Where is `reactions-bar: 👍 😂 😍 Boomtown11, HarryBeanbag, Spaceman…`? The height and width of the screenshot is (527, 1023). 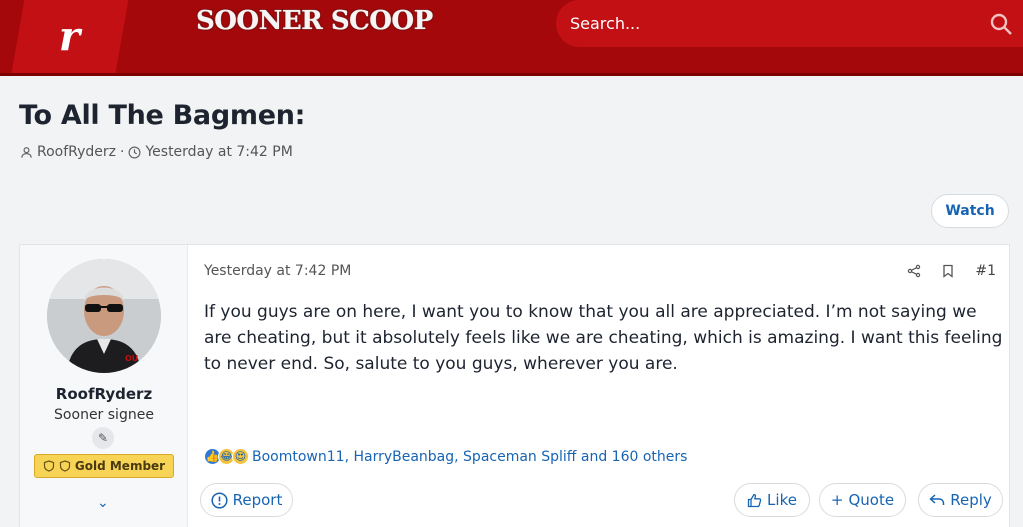
reactions-bar: 👍 😂 😍 Boomtown11, HarryBeanbag, Spaceman… is located at coordinates (445, 456).